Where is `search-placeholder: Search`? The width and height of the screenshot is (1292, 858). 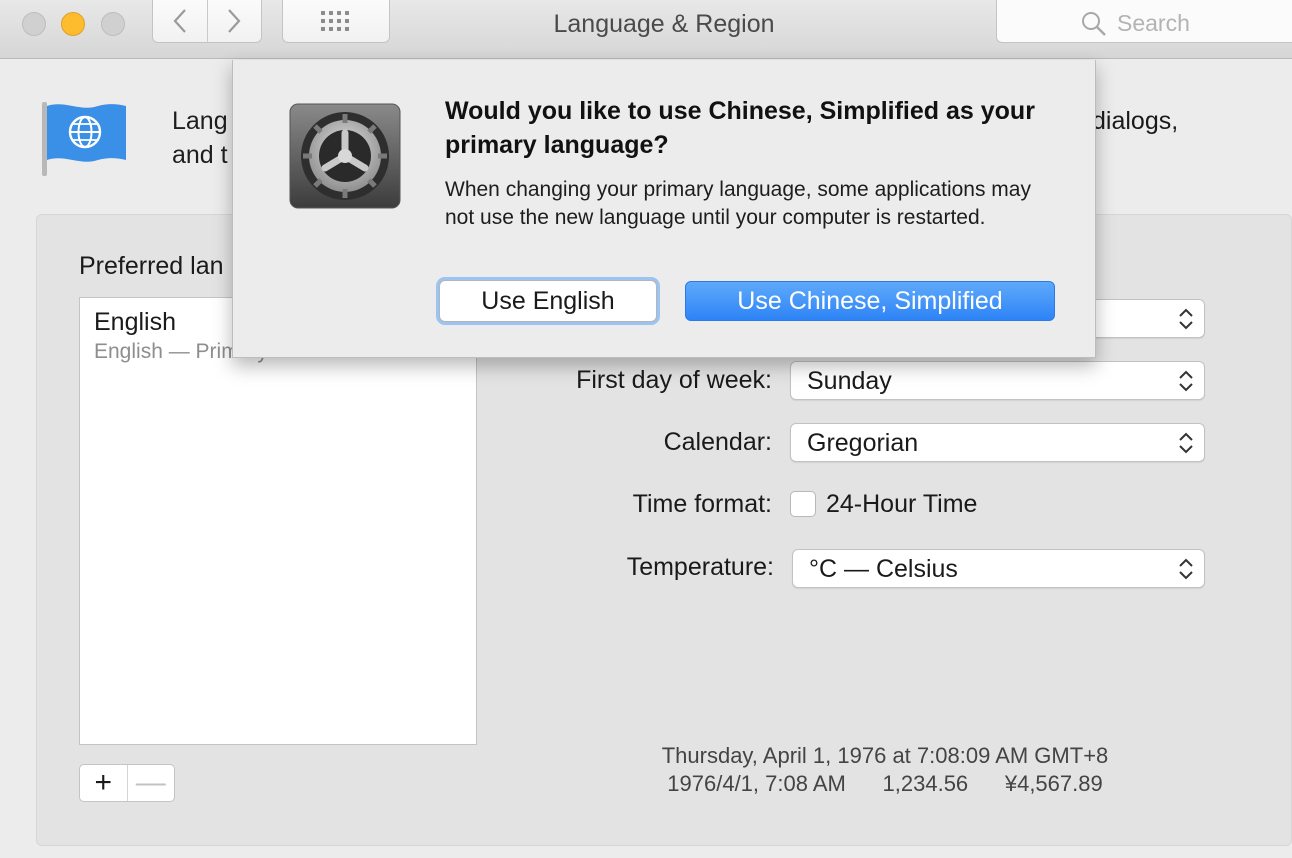 search-placeholder: Search is located at coordinates (1153, 23).